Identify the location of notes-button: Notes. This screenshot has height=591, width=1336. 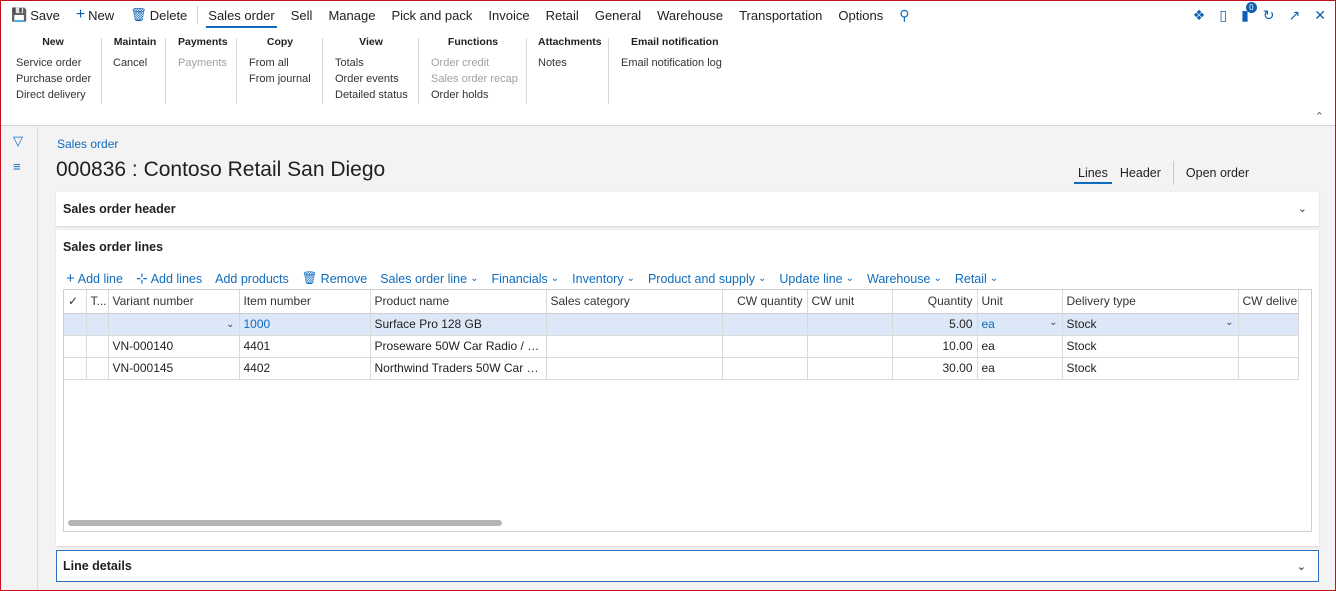
(569, 63).